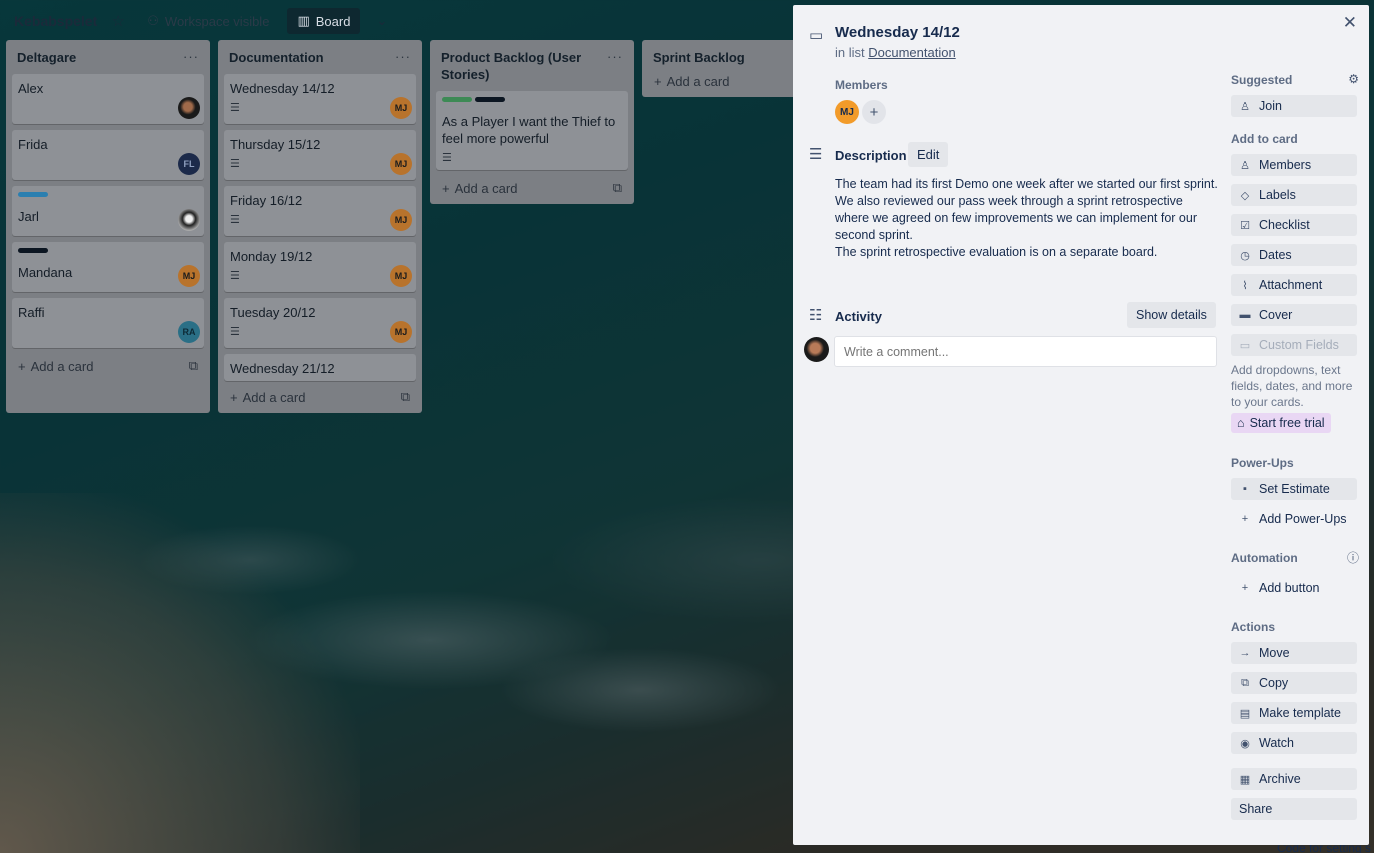 Image resolution: width=1374 pixels, height=853 pixels. I want to click on attachment-button: ⌇ Attachment, so click(1294, 285).